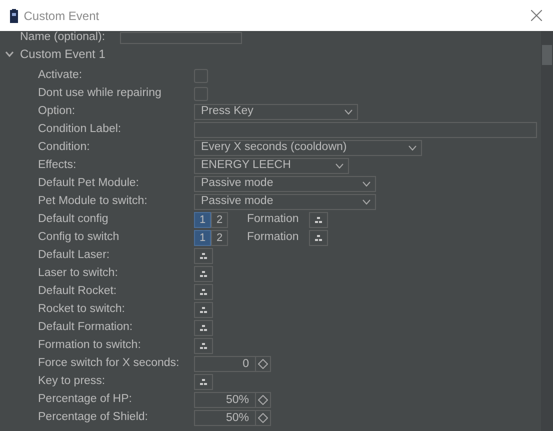 Image resolution: width=553 pixels, height=431 pixels. I want to click on number-field: 0, so click(225, 364).